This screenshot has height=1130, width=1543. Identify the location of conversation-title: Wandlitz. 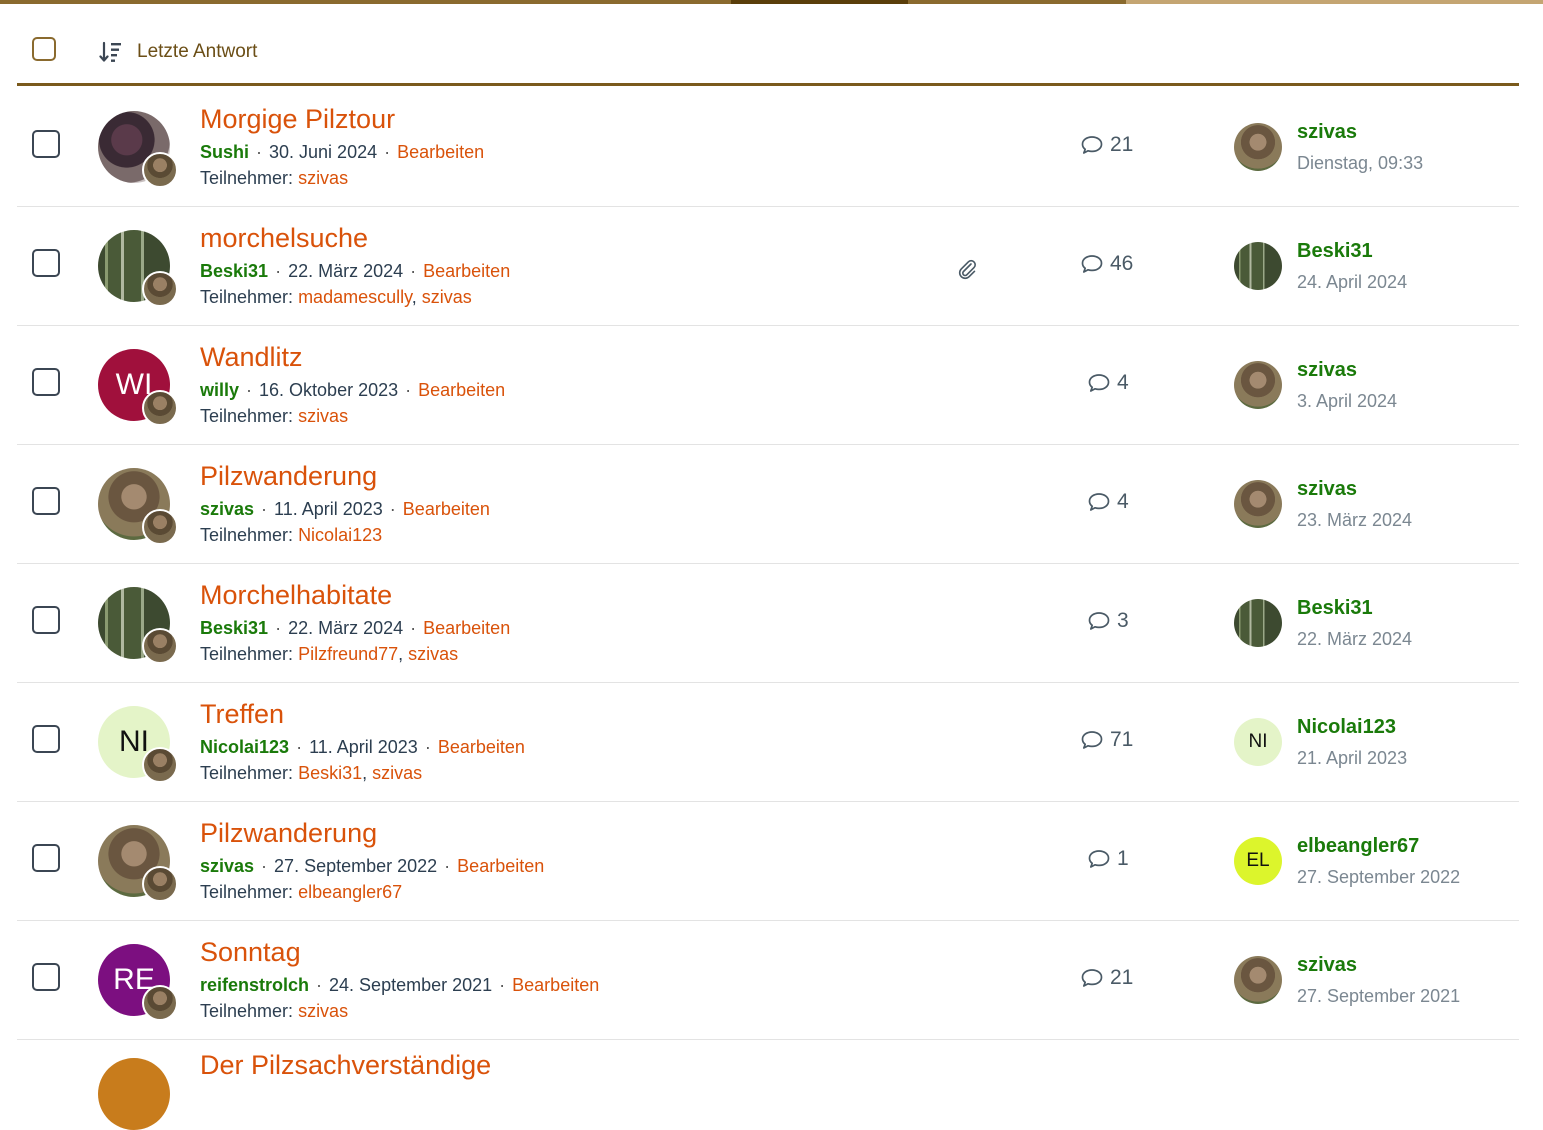
(251, 357).